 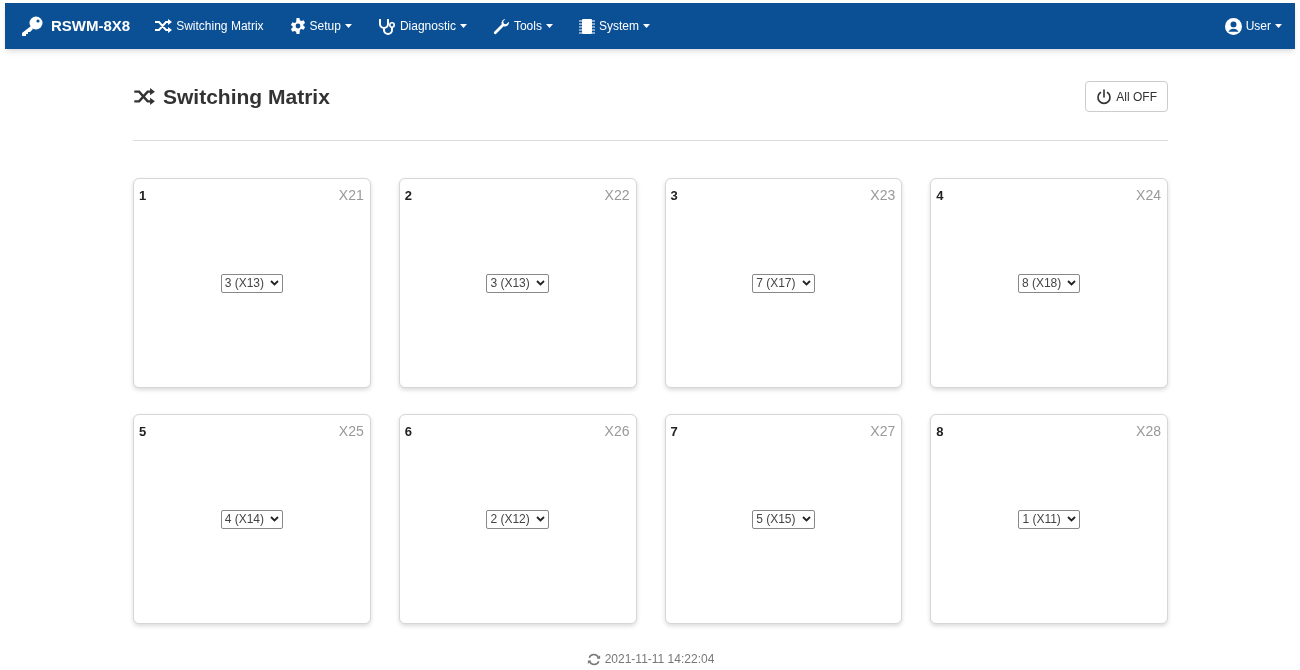 I want to click on output-number: 3, so click(x=674, y=196).